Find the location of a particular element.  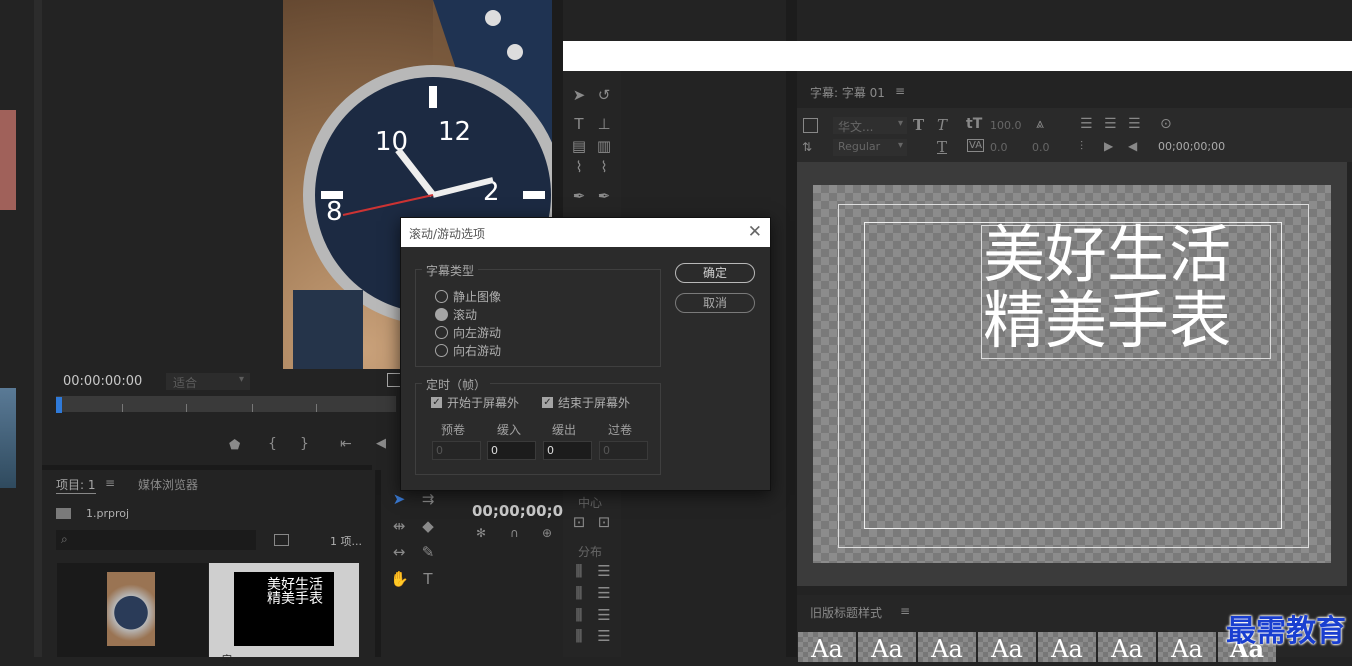

pen-tool-icon: ✎ is located at coordinates (428, 552).